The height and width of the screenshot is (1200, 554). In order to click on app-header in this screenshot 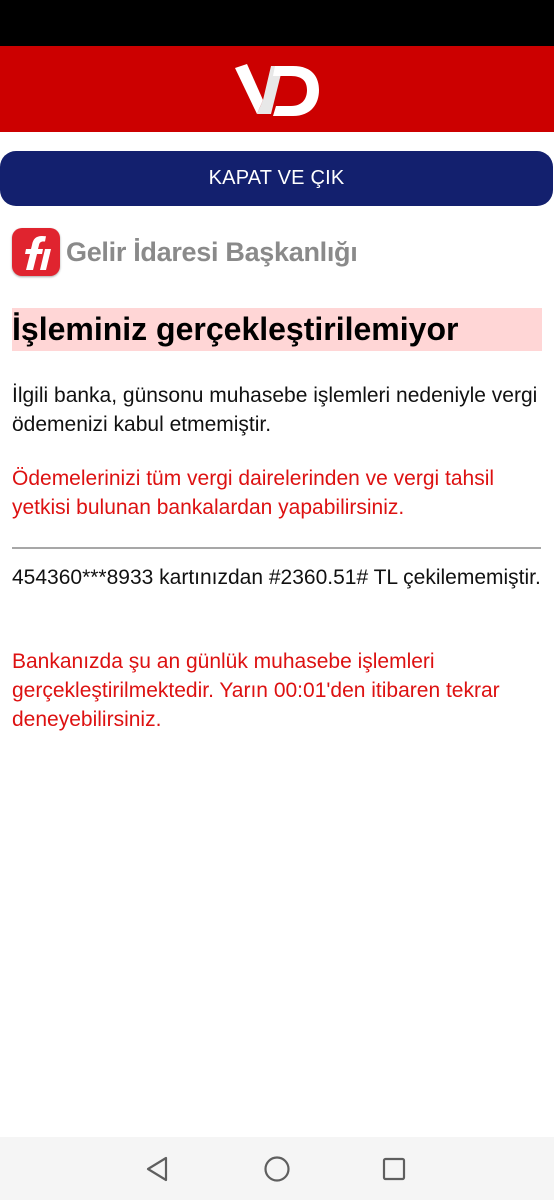, I will do `click(277, 89)`.